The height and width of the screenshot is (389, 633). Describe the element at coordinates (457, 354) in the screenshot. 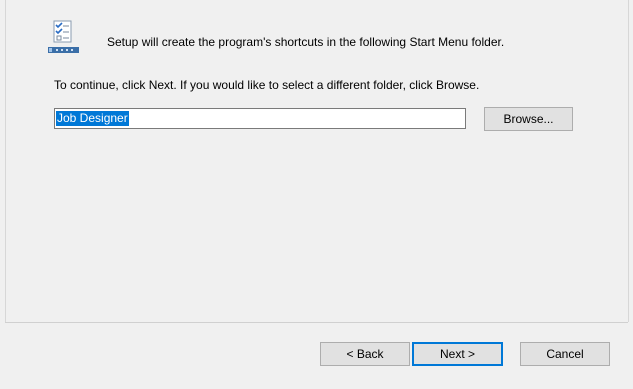

I see `next-button: Next >` at that location.